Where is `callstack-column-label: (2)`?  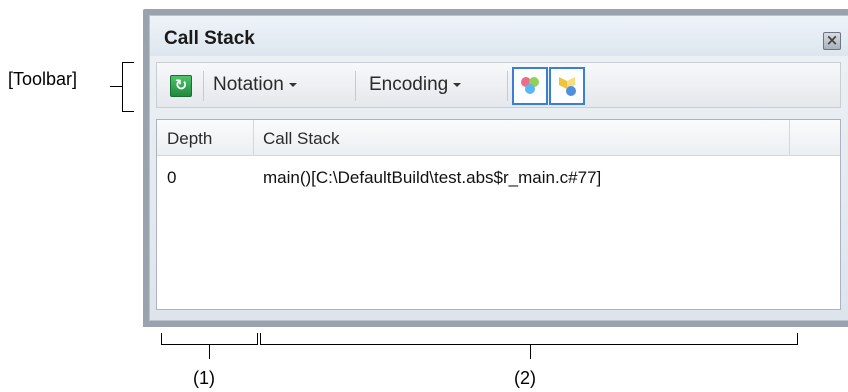 callstack-column-label: (2) is located at coordinates (525, 378).